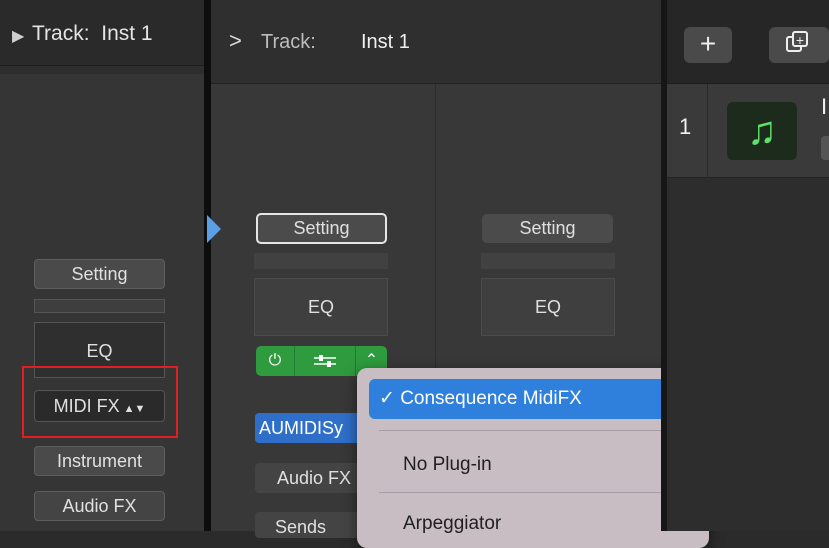 The image size is (829, 548). I want to click on left-setting-button: Setting, so click(99, 274).